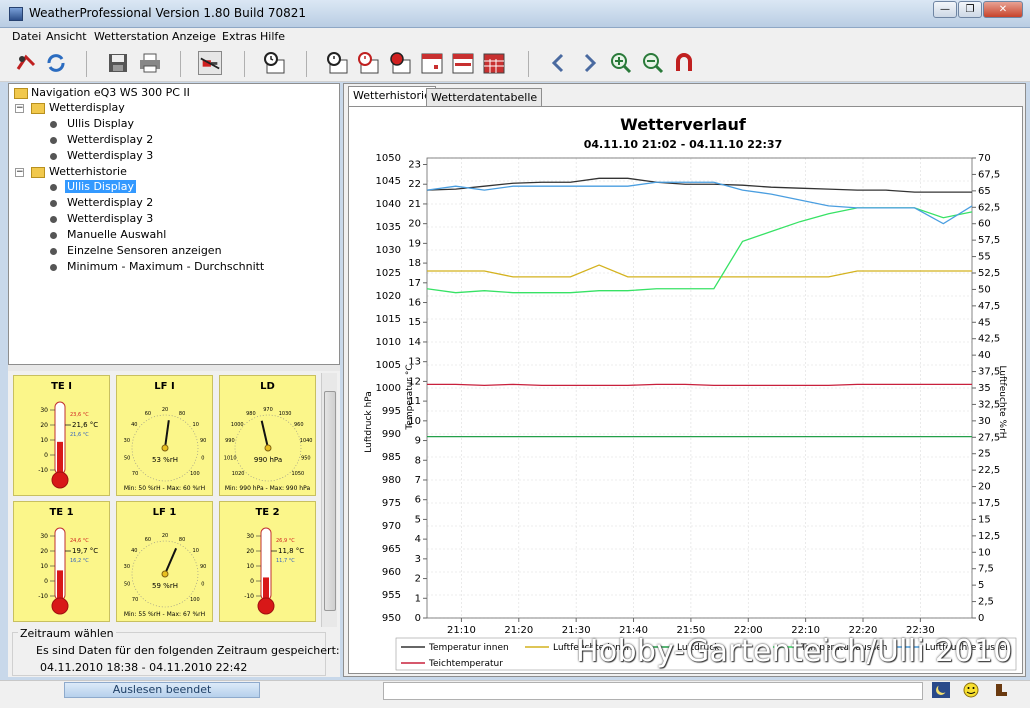 This screenshot has width=1030, height=708. Describe the element at coordinates (110, 92) in the screenshot. I see `tree-root: Navigation eQ3 WS 300 PC II` at that location.